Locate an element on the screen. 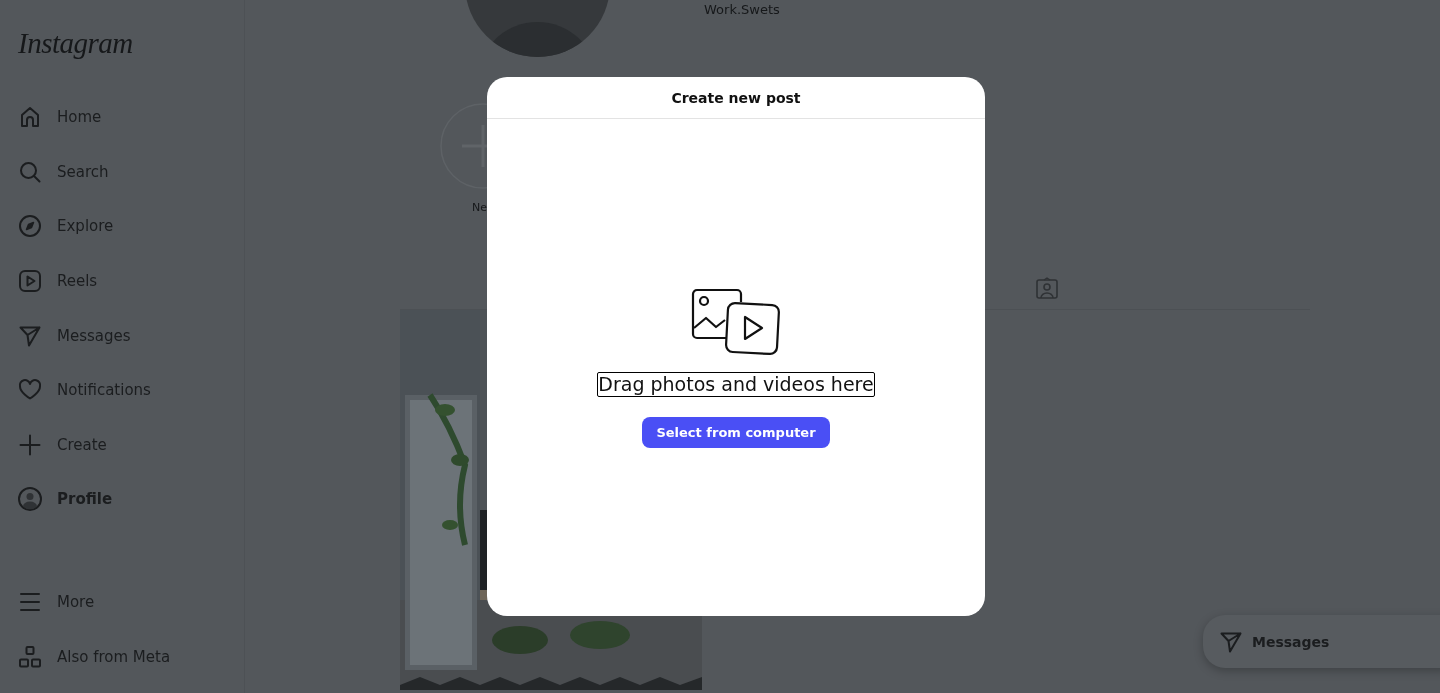 The image size is (1440, 693). nav-item: Search is located at coordinates (63, 172).